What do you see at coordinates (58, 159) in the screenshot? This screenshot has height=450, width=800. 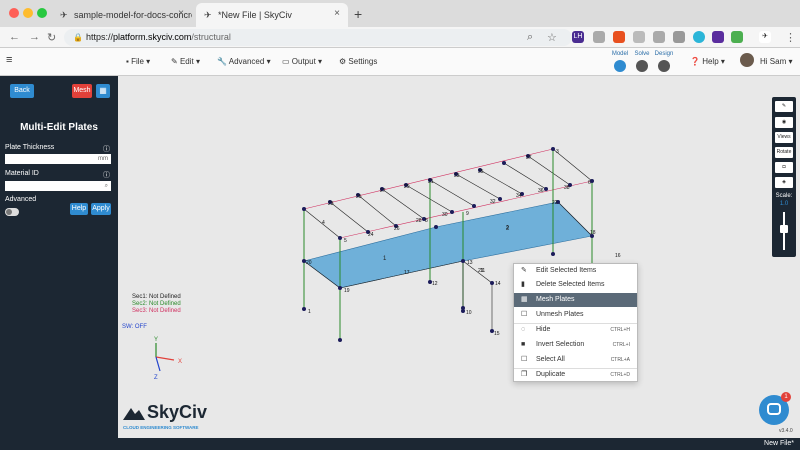 I see `plate-thickness-input: mm` at bounding box center [58, 159].